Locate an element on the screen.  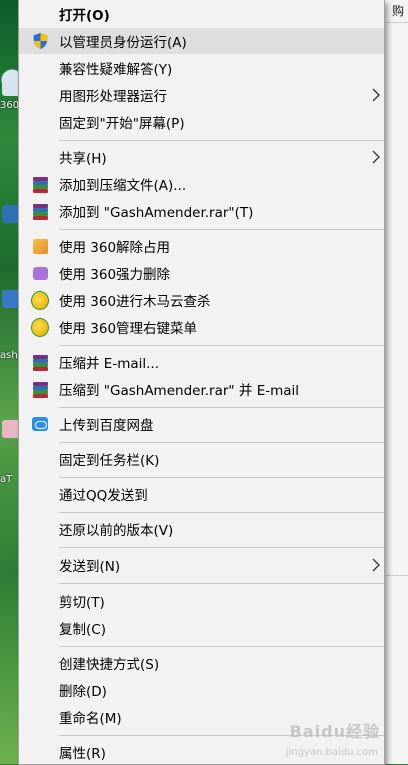
menu-item-pin-taskbar: 固定到任务栏(K) is located at coordinates (201, 459).